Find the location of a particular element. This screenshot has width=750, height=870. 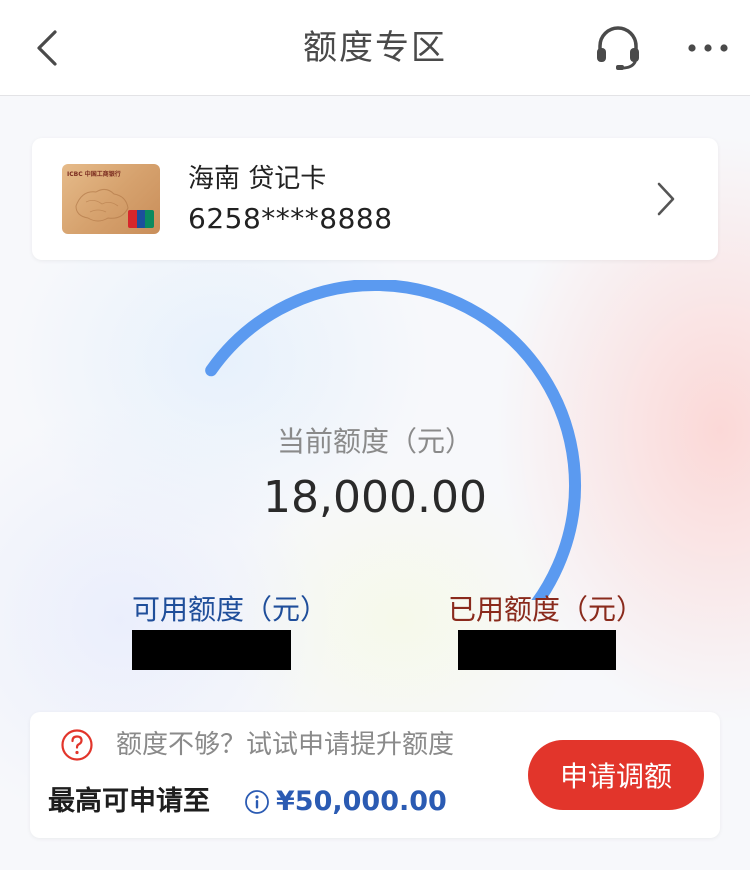

top-nav-bar: 额度专区 is located at coordinates (375, 48).